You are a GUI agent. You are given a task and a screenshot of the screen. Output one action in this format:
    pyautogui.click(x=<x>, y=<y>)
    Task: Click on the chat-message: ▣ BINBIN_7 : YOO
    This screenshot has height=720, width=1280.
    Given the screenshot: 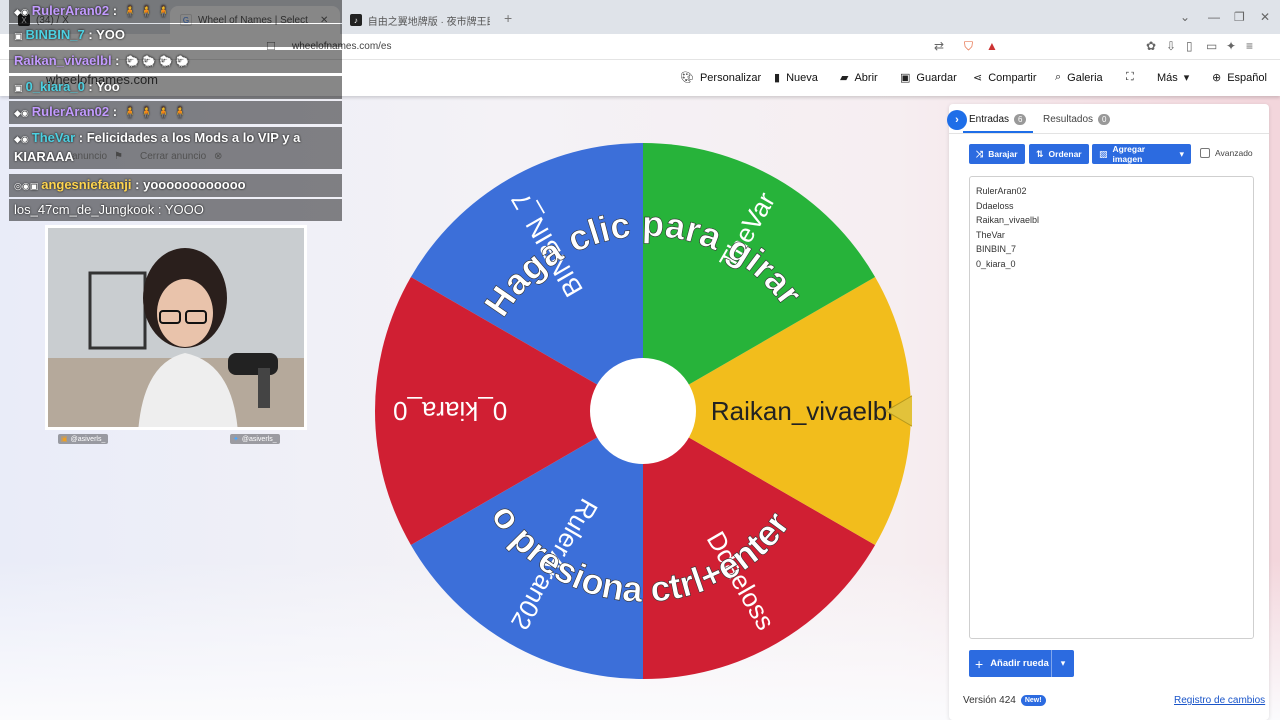 What is the action you would take?
    pyautogui.click(x=175, y=35)
    